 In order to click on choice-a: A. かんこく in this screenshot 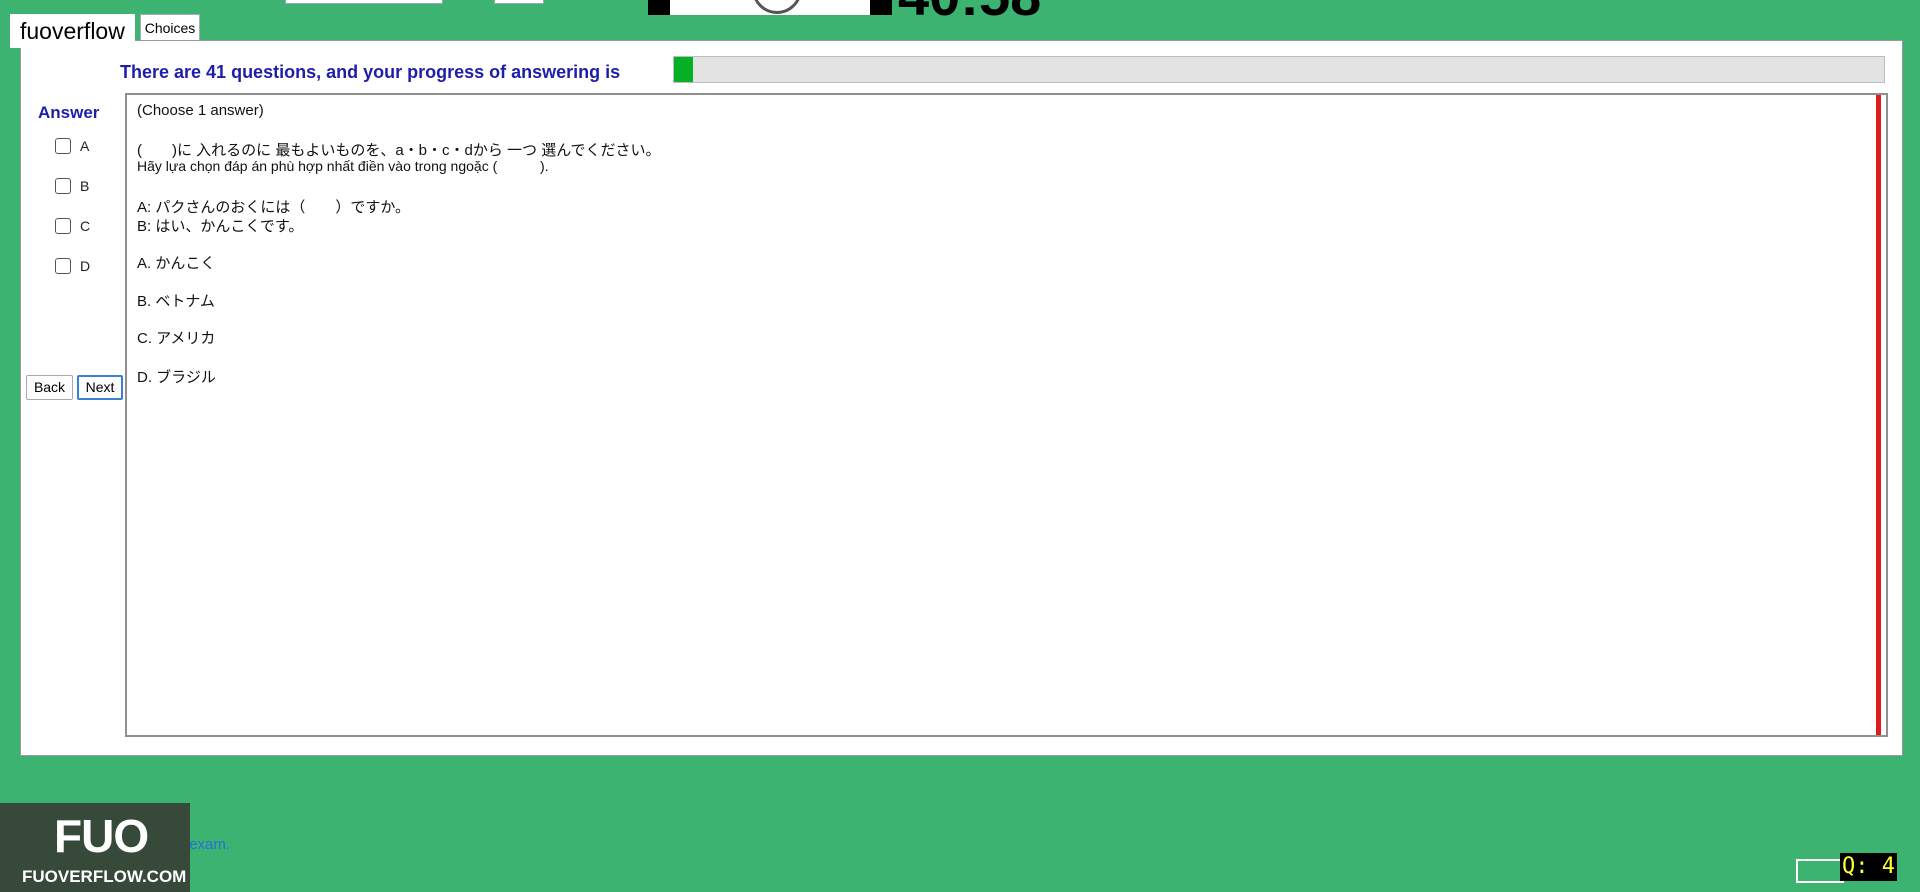, I will do `click(176, 262)`.